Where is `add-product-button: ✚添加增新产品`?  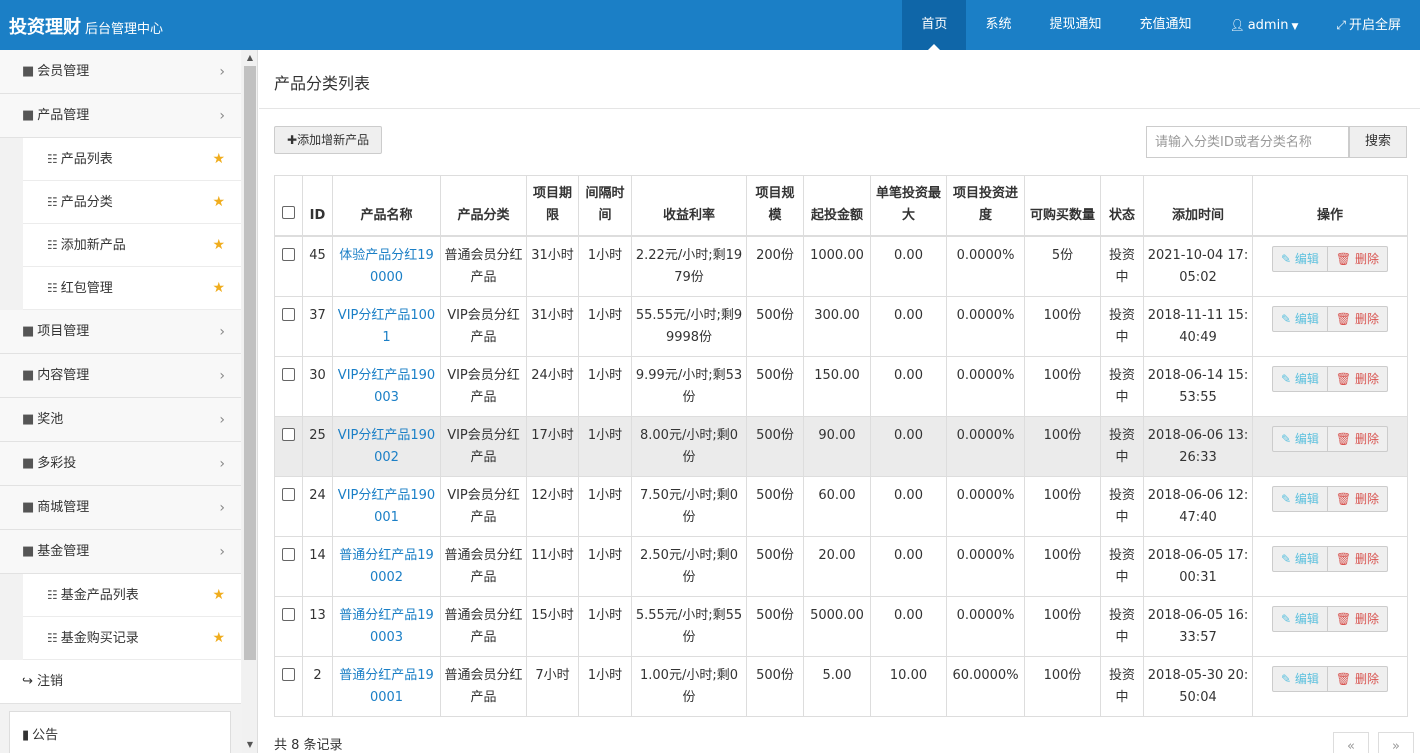
add-product-button: ✚添加增新产品 is located at coordinates (328, 140).